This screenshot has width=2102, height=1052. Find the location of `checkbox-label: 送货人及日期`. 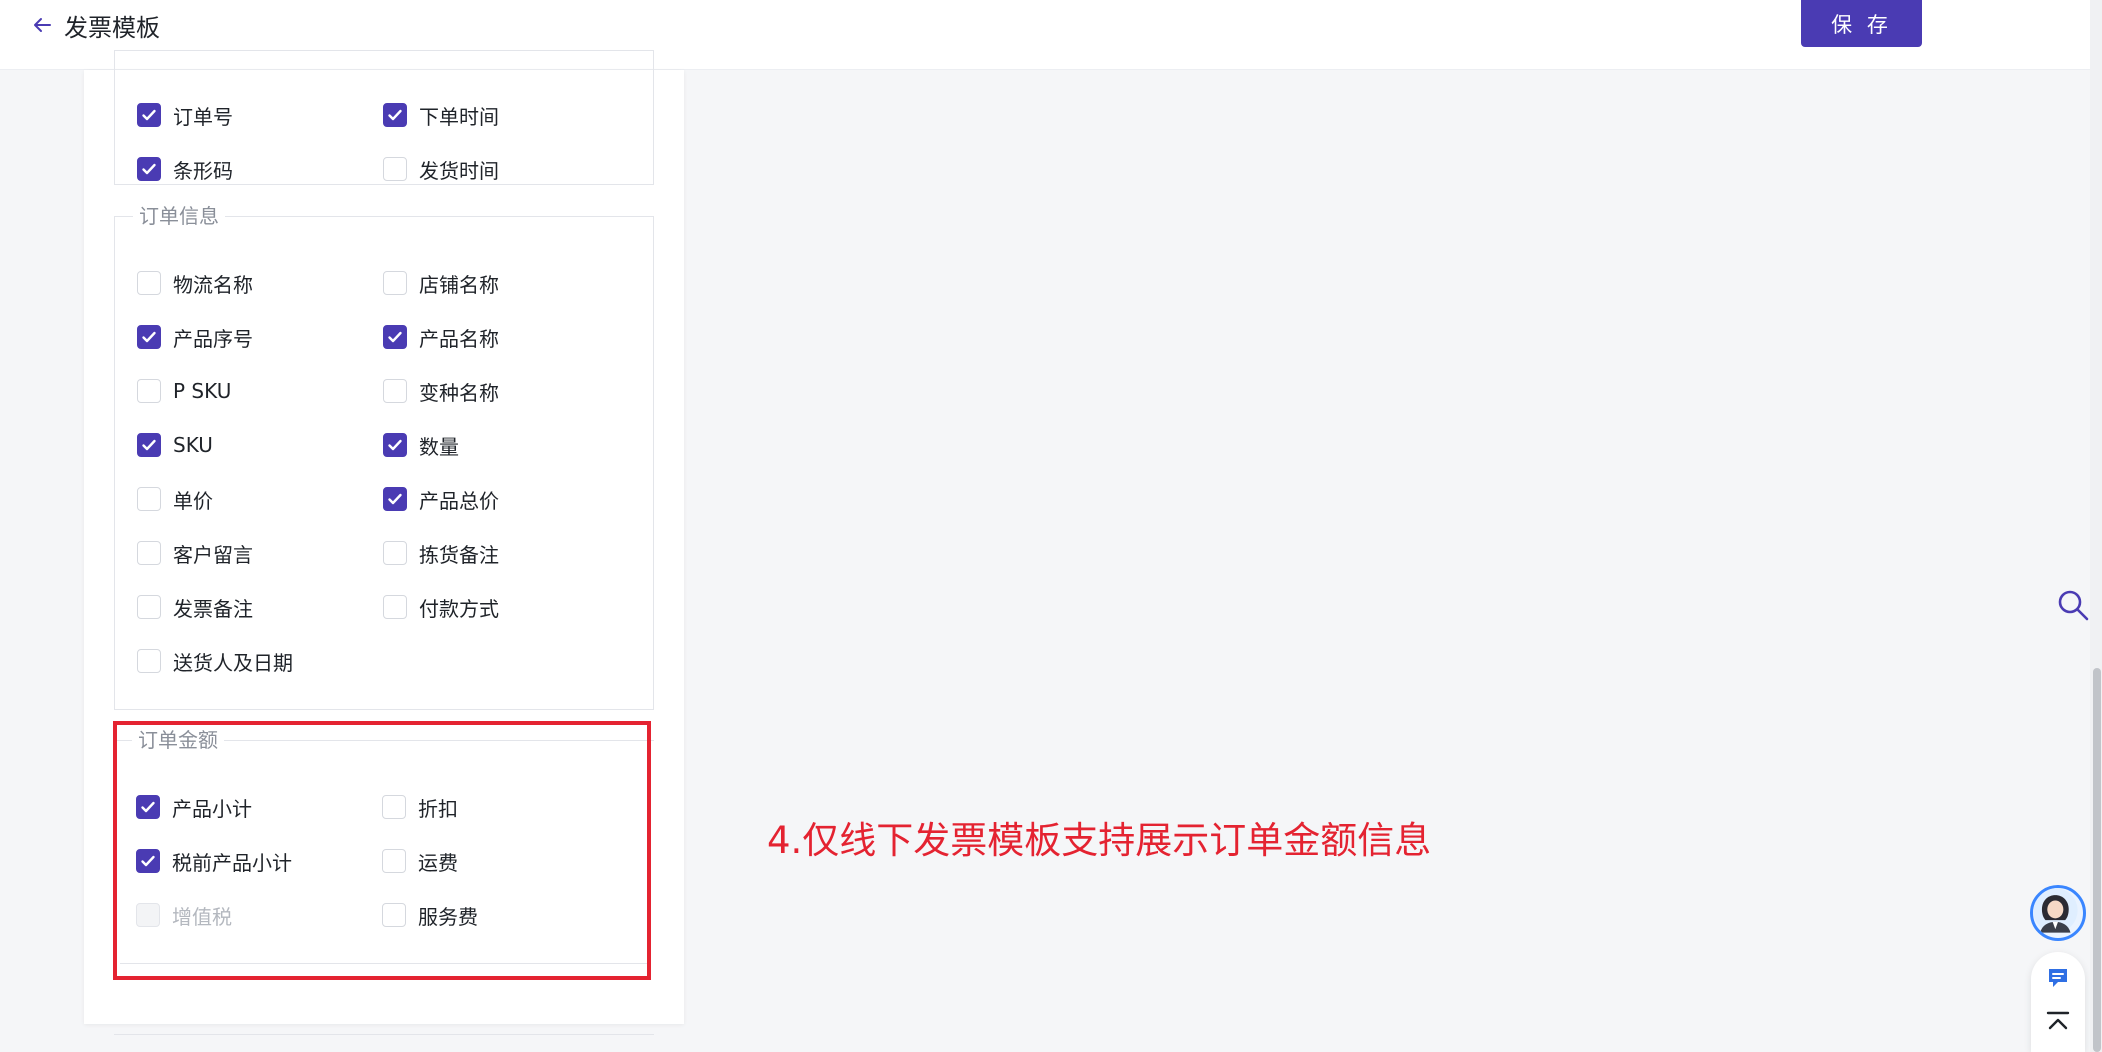

checkbox-label: 送货人及日期 is located at coordinates (233, 662).